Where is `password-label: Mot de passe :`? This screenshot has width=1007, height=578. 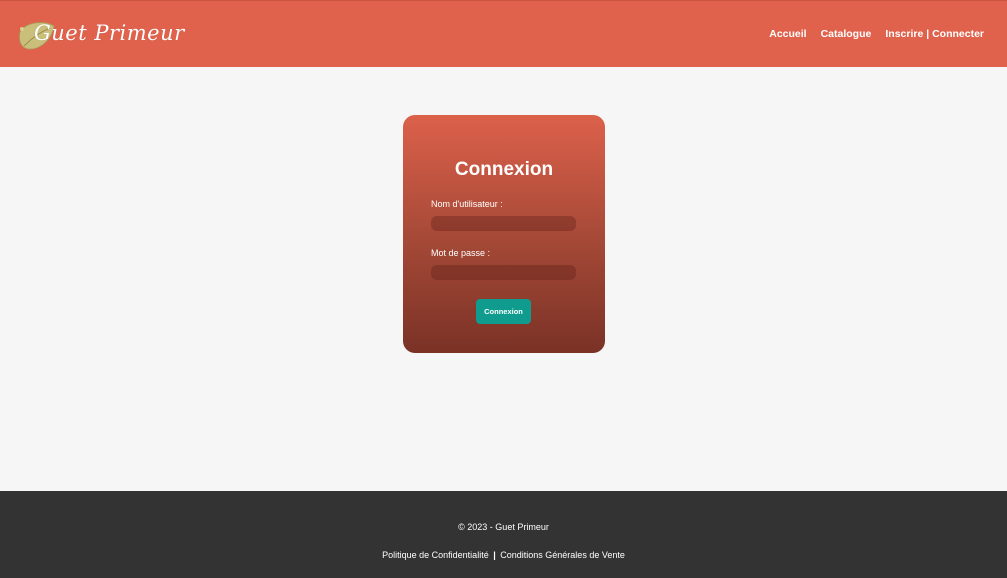 password-label: Mot de passe : is located at coordinates (461, 253).